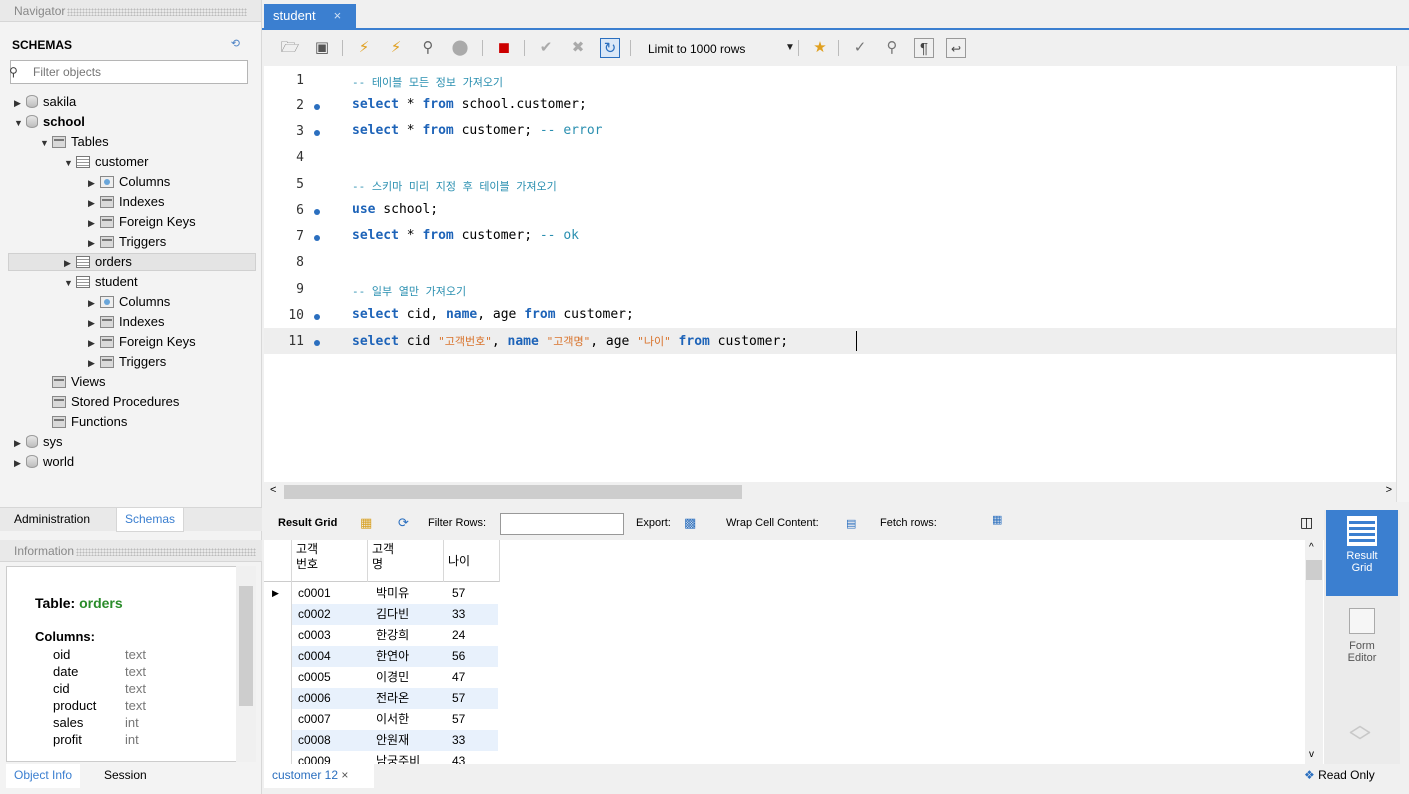  What do you see at coordinates (79, 603) in the screenshot?
I see `info-table-title: Table: orders` at bounding box center [79, 603].